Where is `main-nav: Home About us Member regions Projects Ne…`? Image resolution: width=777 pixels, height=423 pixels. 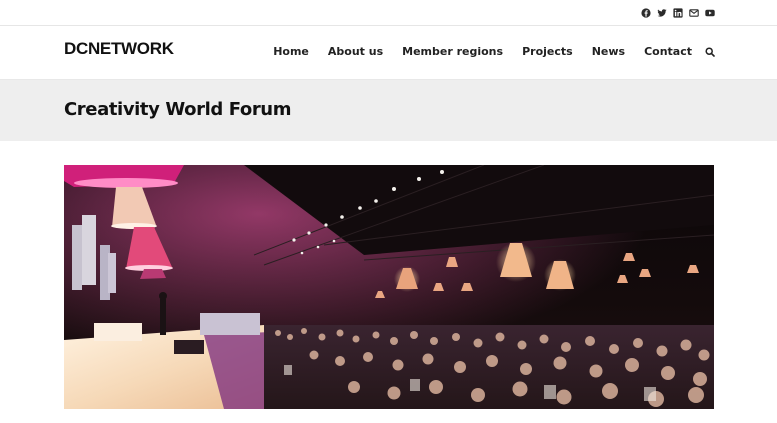
main-nav: Home About us Member regions Projects Ne… is located at coordinates (494, 52).